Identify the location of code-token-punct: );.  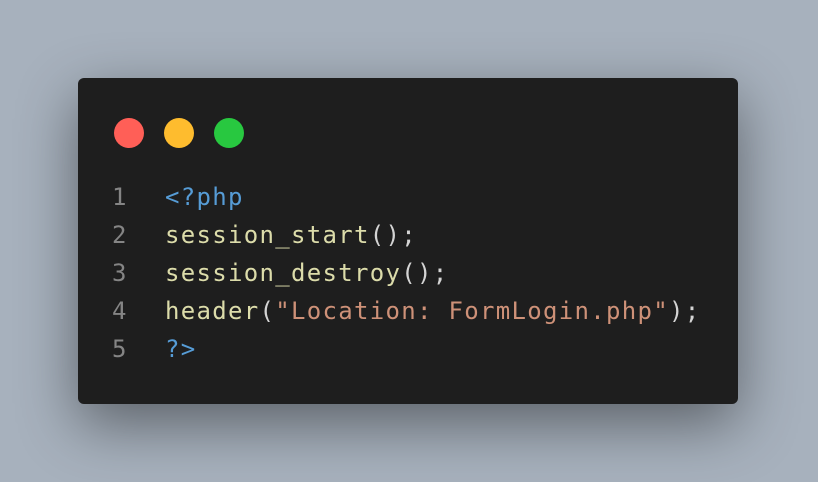
(684, 311).